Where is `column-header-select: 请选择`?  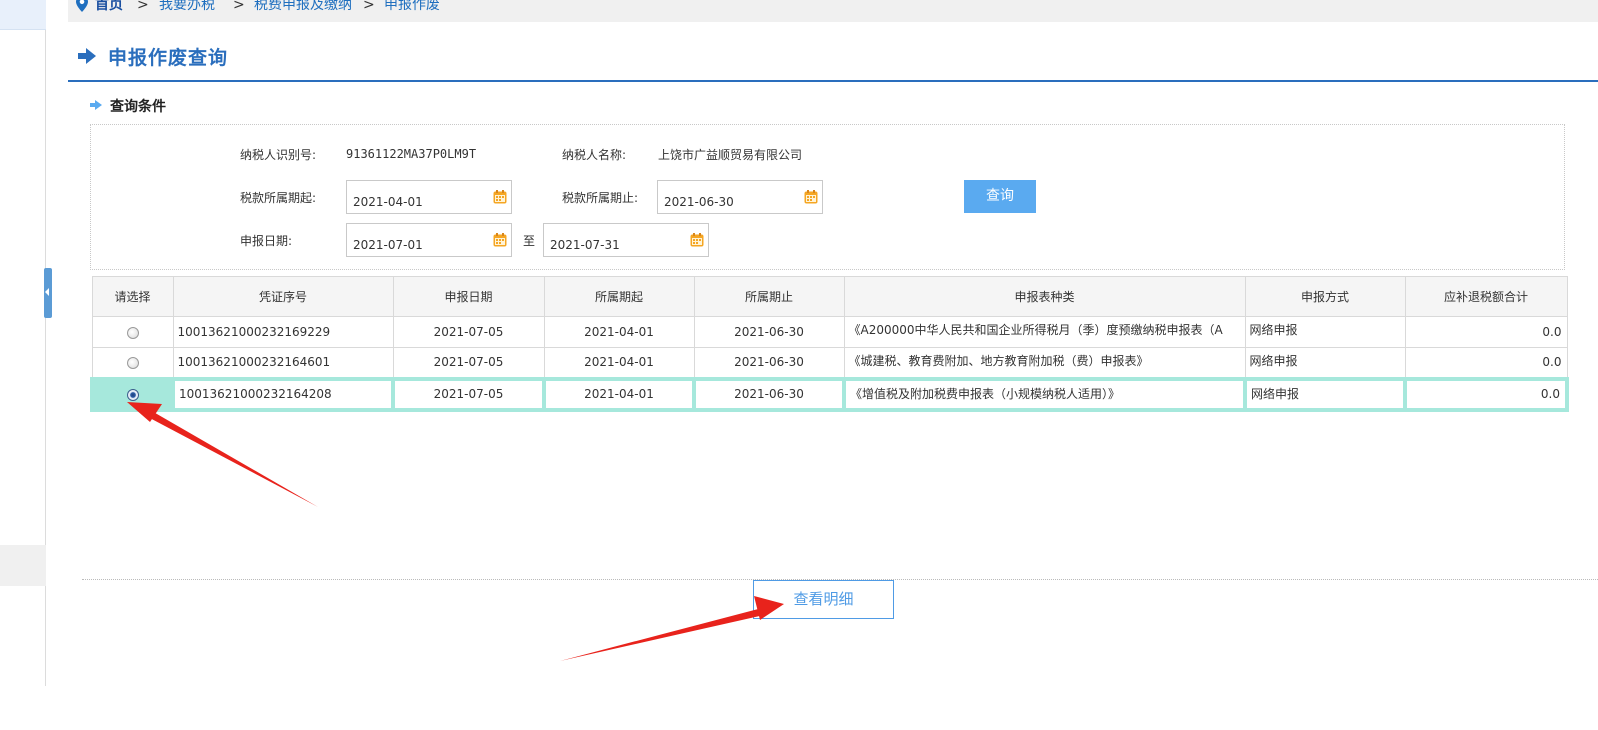 column-header-select: 请选择 is located at coordinates (132, 296).